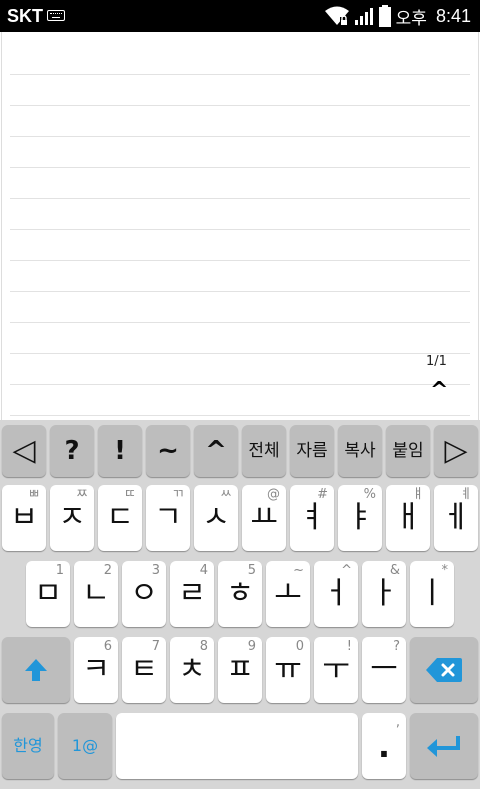  What do you see at coordinates (408, 518) in the screenshot?
I see `key-ae: ㅒ ㅐ` at bounding box center [408, 518].